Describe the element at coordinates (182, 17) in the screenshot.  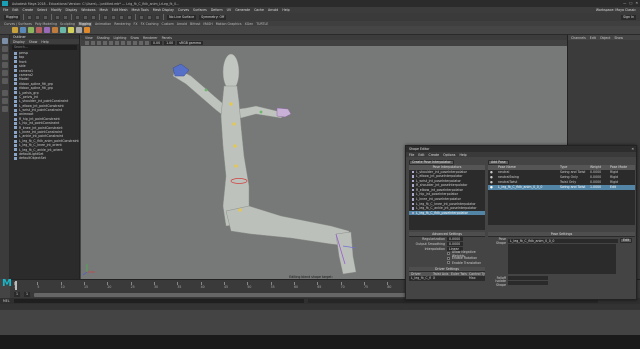
I see `live-surface-field: No Live Surface` at that location.